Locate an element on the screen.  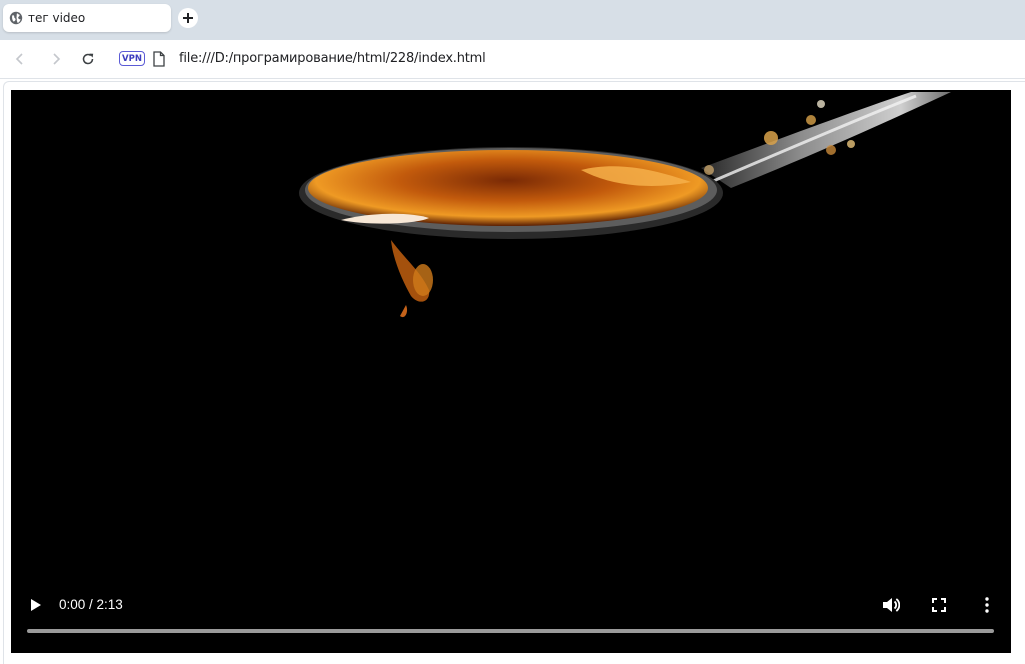
play-button is located at coordinates (36, 605).